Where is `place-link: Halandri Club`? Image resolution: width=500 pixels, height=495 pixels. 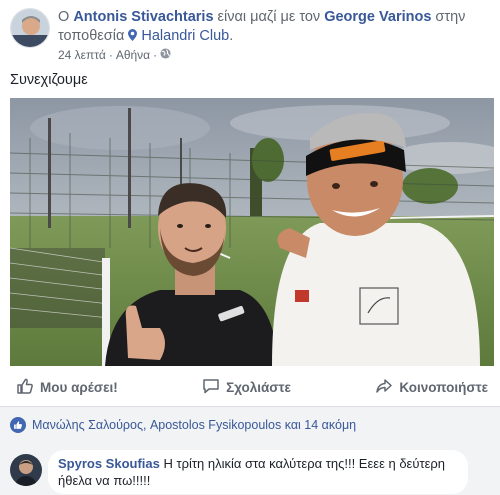 place-link: Halandri Club is located at coordinates (185, 36).